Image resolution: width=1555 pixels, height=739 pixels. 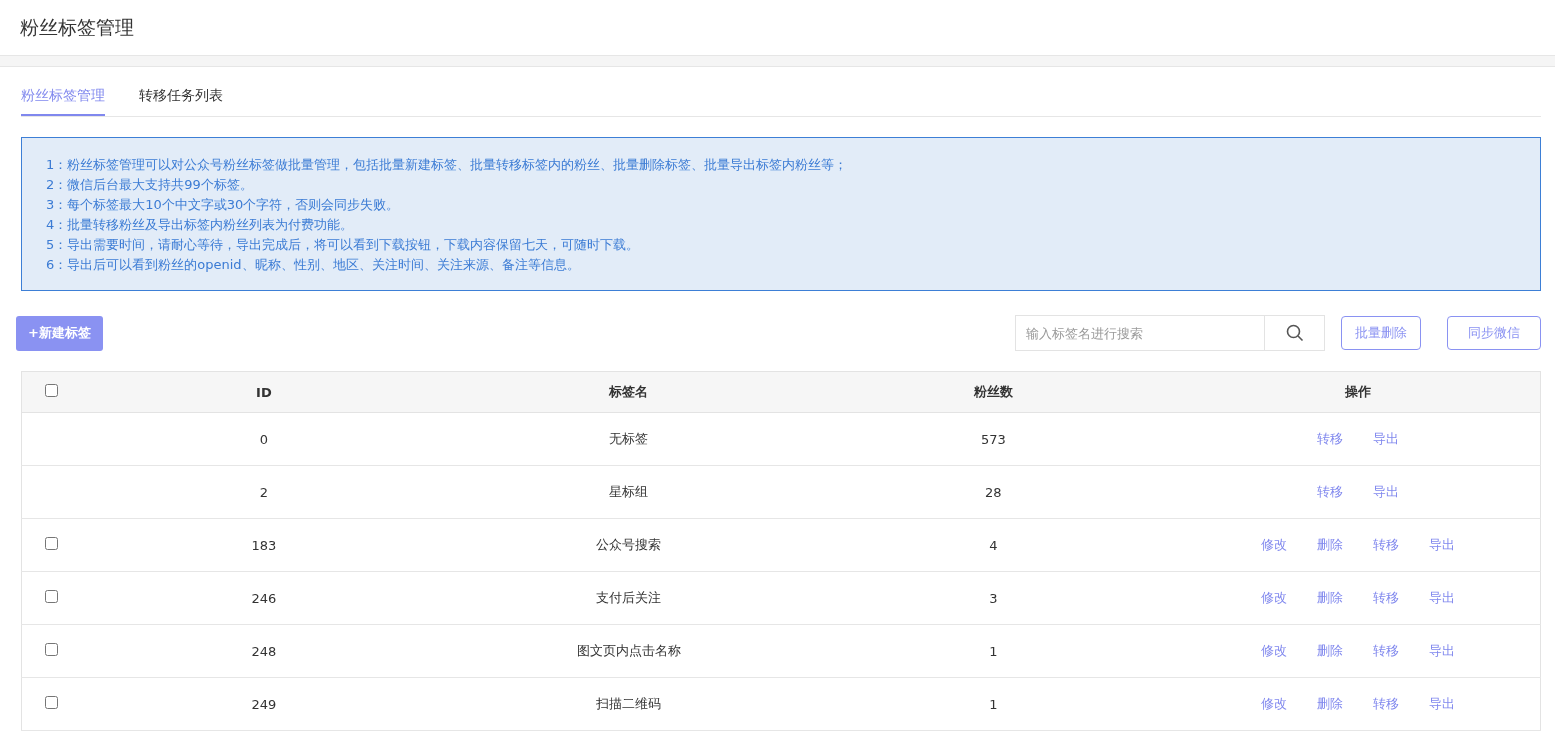 What do you see at coordinates (628, 704) in the screenshot?
I see `table-cell: 扫描二维码` at bounding box center [628, 704].